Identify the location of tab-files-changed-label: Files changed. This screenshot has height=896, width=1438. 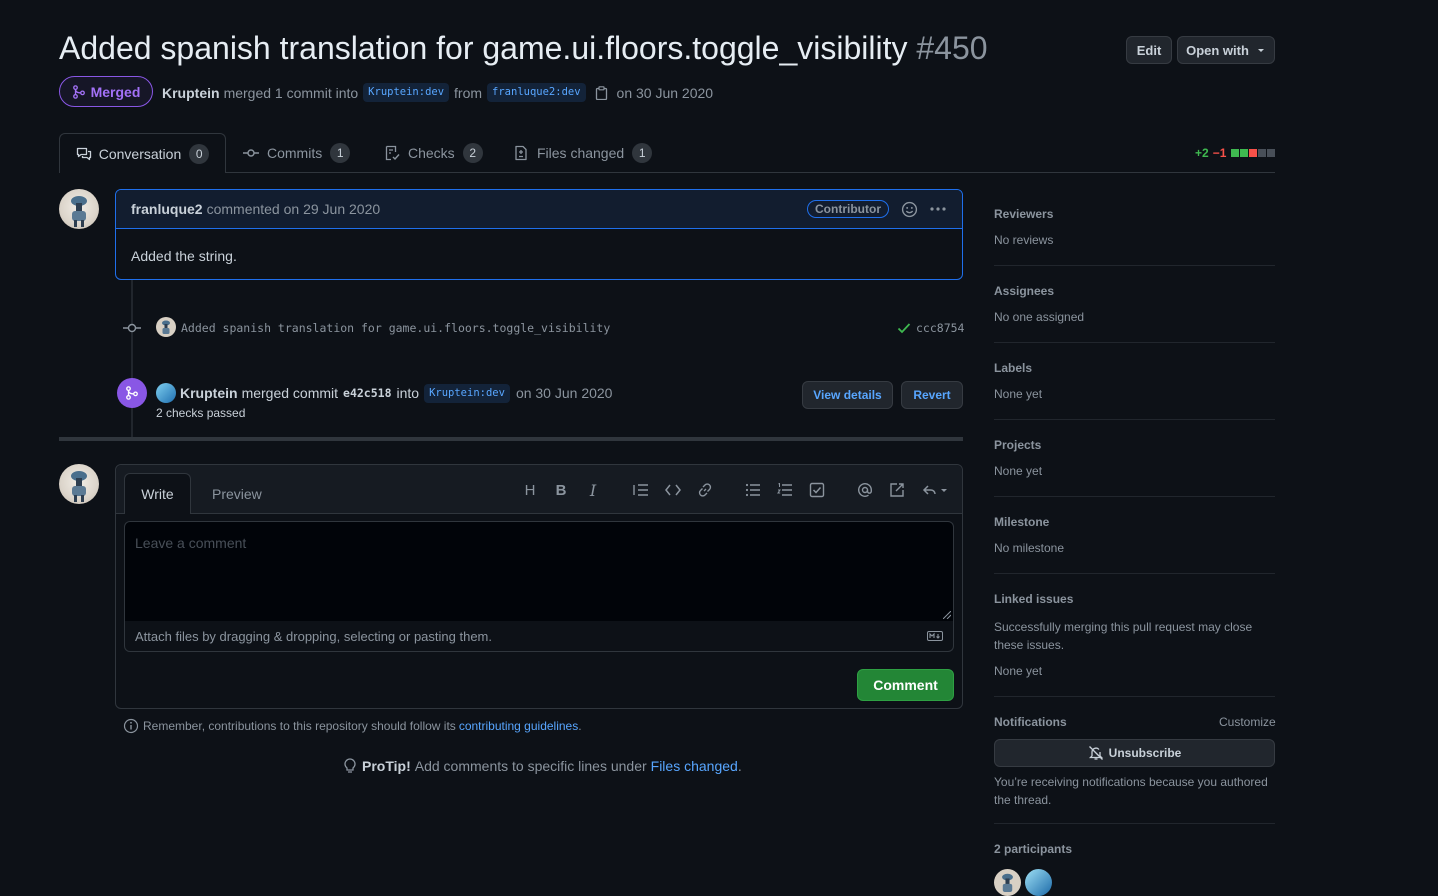
(581, 153).